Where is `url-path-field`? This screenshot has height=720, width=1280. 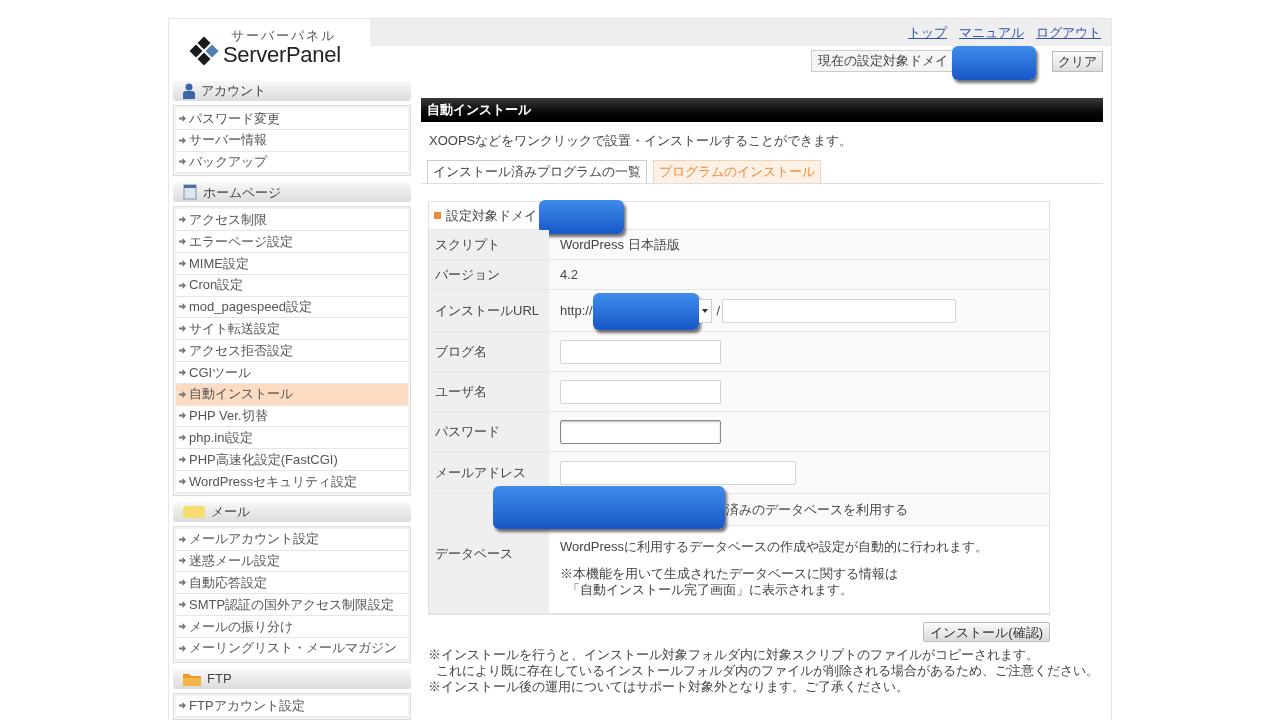 url-path-field is located at coordinates (839, 310).